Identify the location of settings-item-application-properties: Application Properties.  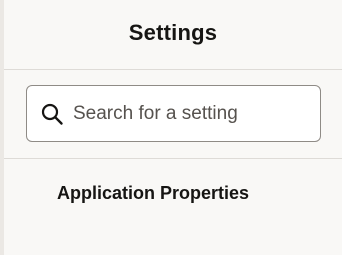
(153, 193).